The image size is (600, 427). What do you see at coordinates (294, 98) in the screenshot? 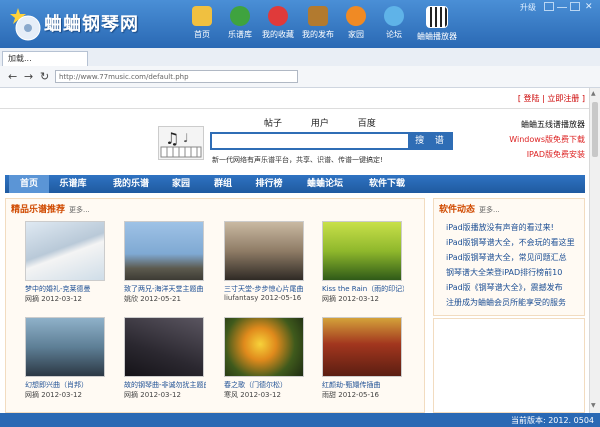
I see `top-links-bar: [ 登陆 | 立即注册 ]` at bounding box center [294, 98].